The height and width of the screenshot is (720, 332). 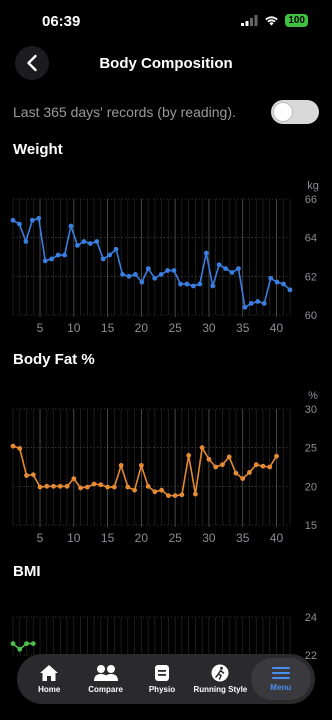 I want to click on runner-icon, so click(x=220, y=673).